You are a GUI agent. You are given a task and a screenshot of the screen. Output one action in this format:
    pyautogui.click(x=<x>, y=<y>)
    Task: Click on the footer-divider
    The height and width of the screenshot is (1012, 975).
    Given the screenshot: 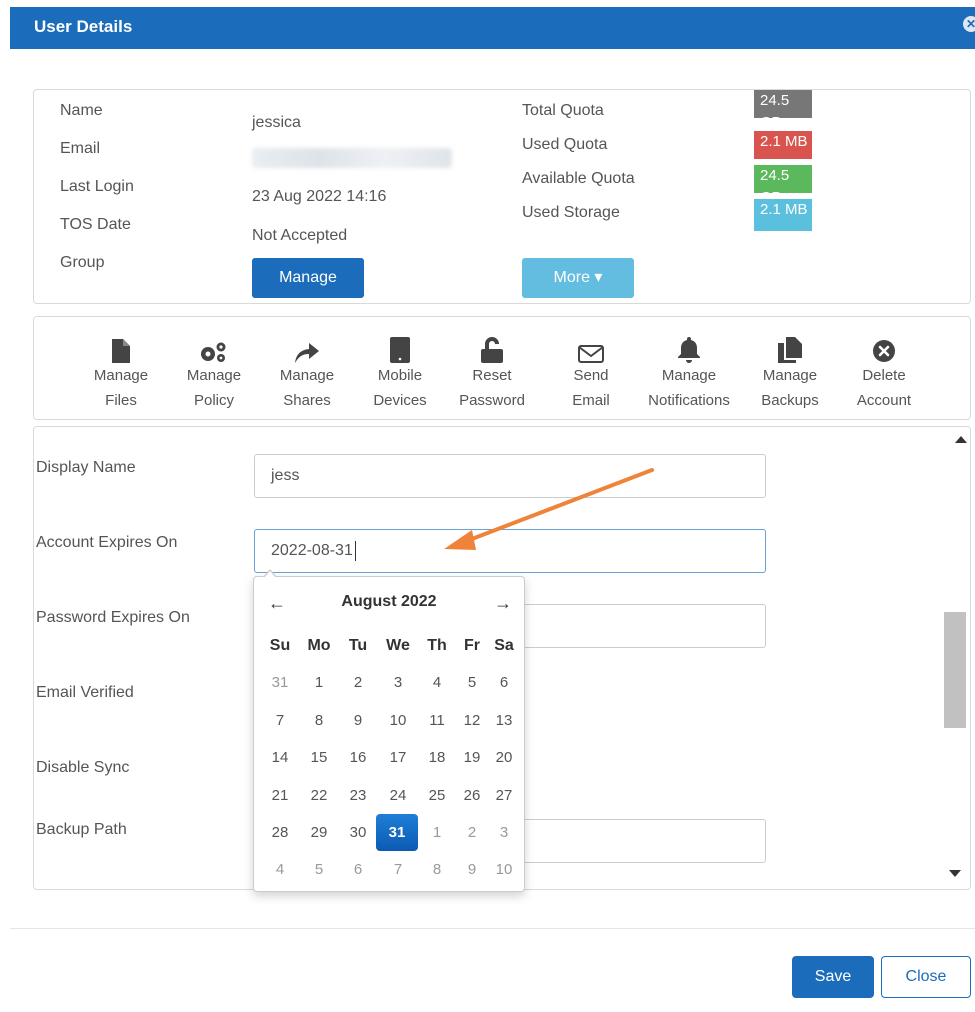 What is the action you would take?
    pyautogui.click(x=492, y=928)
    